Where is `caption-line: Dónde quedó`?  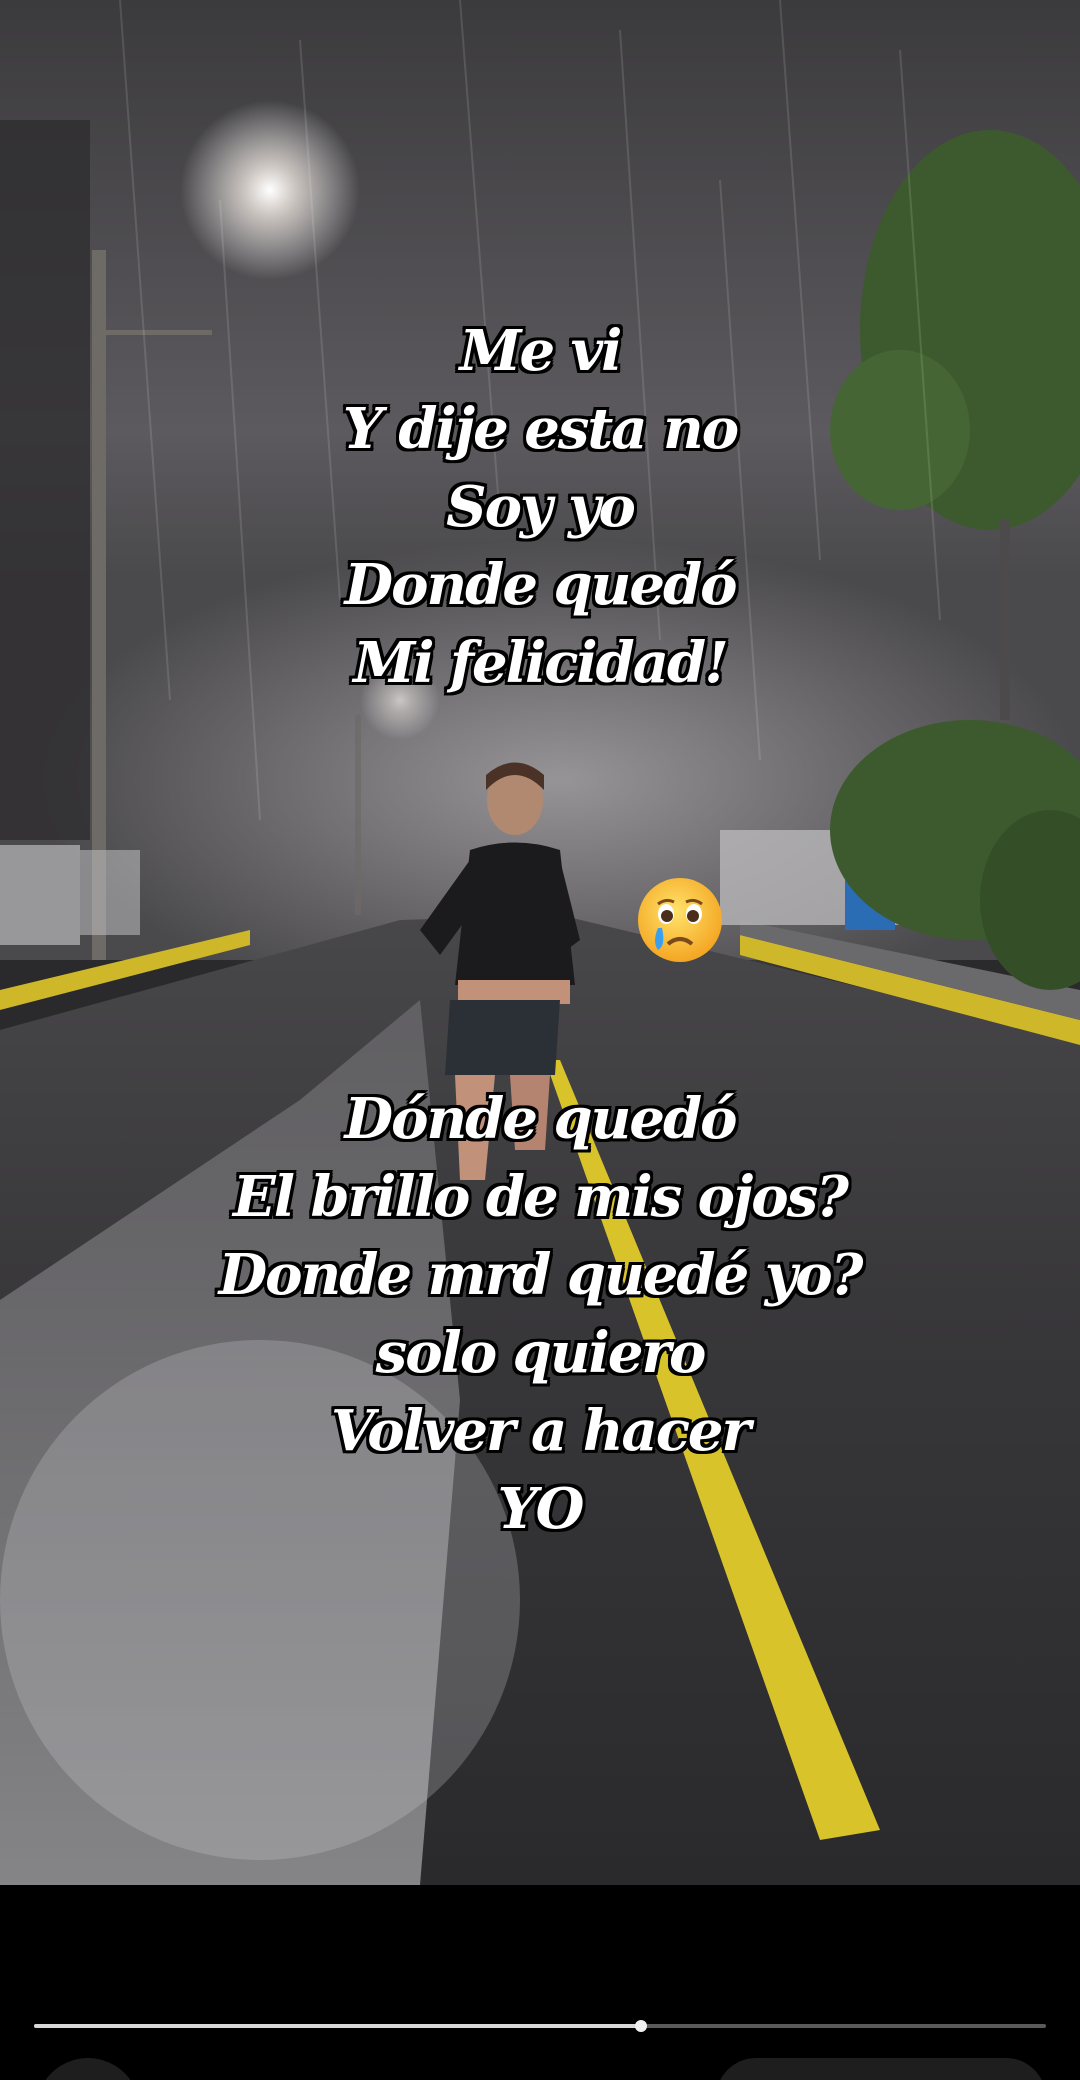 caption-line: Dónde quedó is located at coordinates (541, 1119).